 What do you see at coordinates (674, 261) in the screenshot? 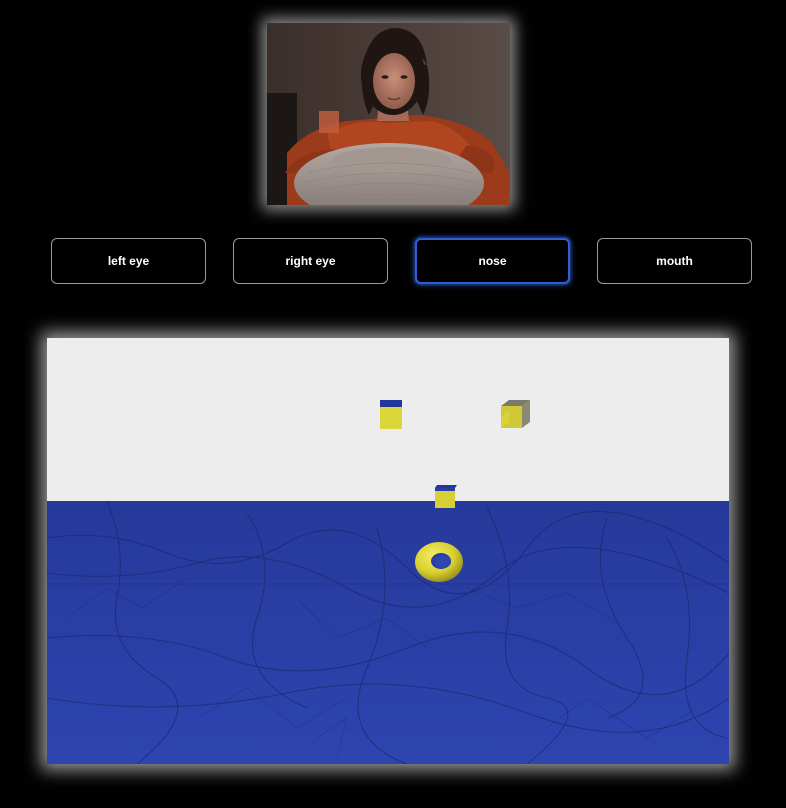
I see `mouth-button: mouth` at bounding box center [674, 261].